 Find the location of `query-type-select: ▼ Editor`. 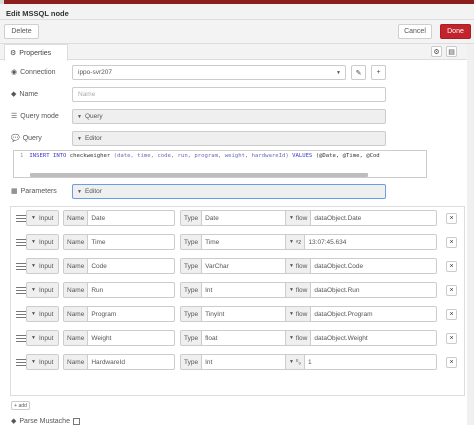

query-type-select: ▼ Editor is located at coordinates (229, 138).